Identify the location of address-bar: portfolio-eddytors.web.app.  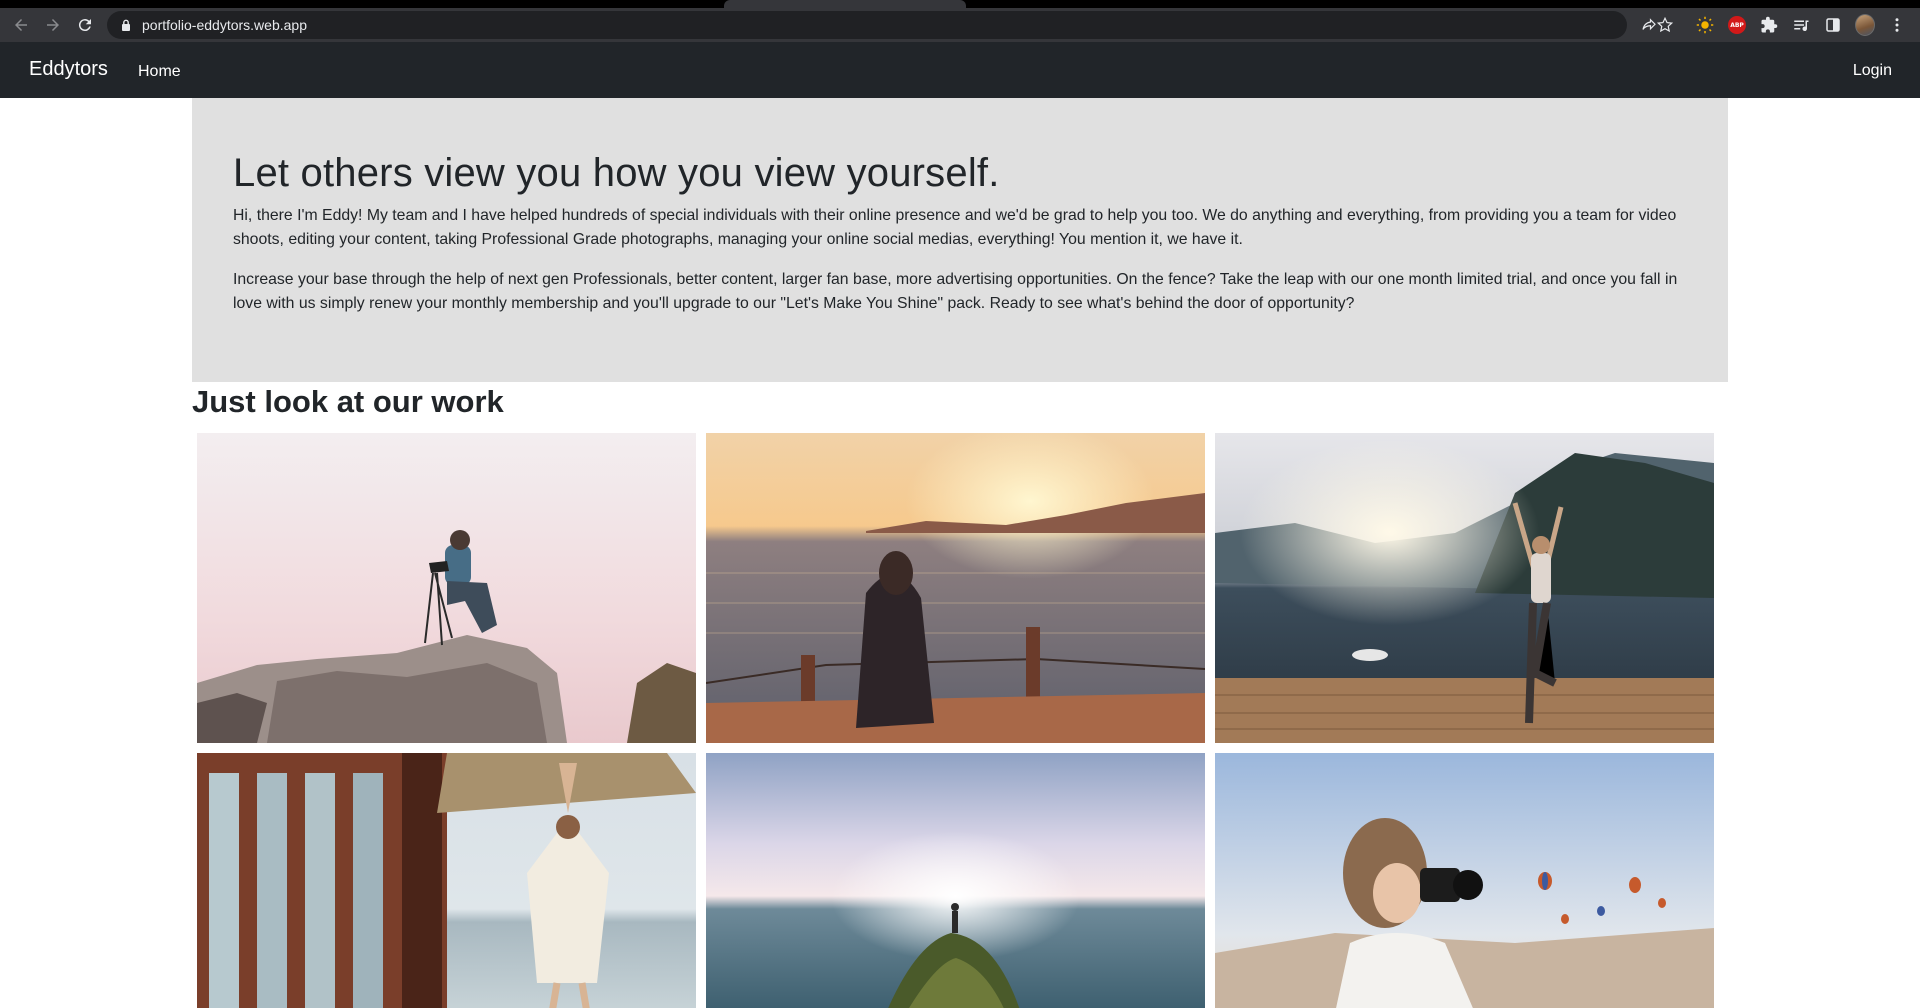
(881, 25).